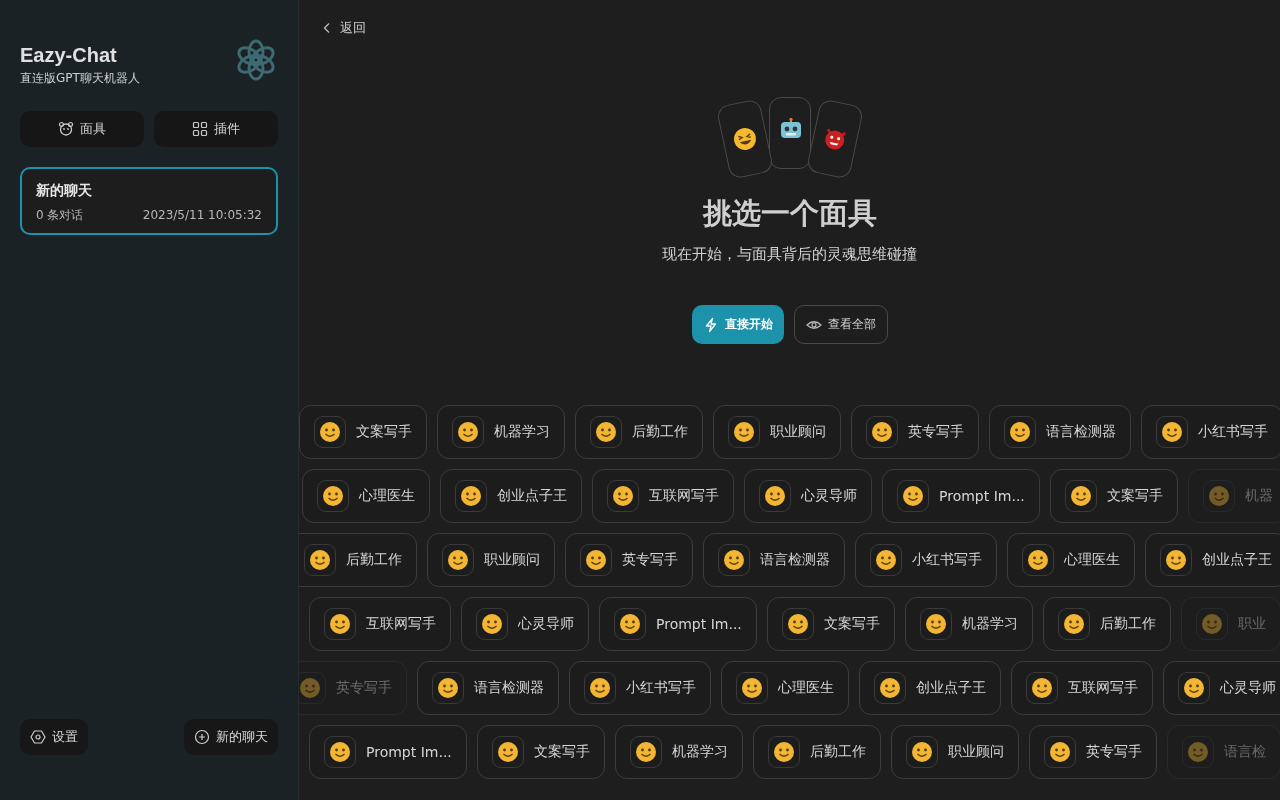 The width and height of the screenshot is (1280, 800). Describe the element at coordinates (202, 215) in the screenshot. I see `chat-time: 2023/5/11 10:05:32` at that location.